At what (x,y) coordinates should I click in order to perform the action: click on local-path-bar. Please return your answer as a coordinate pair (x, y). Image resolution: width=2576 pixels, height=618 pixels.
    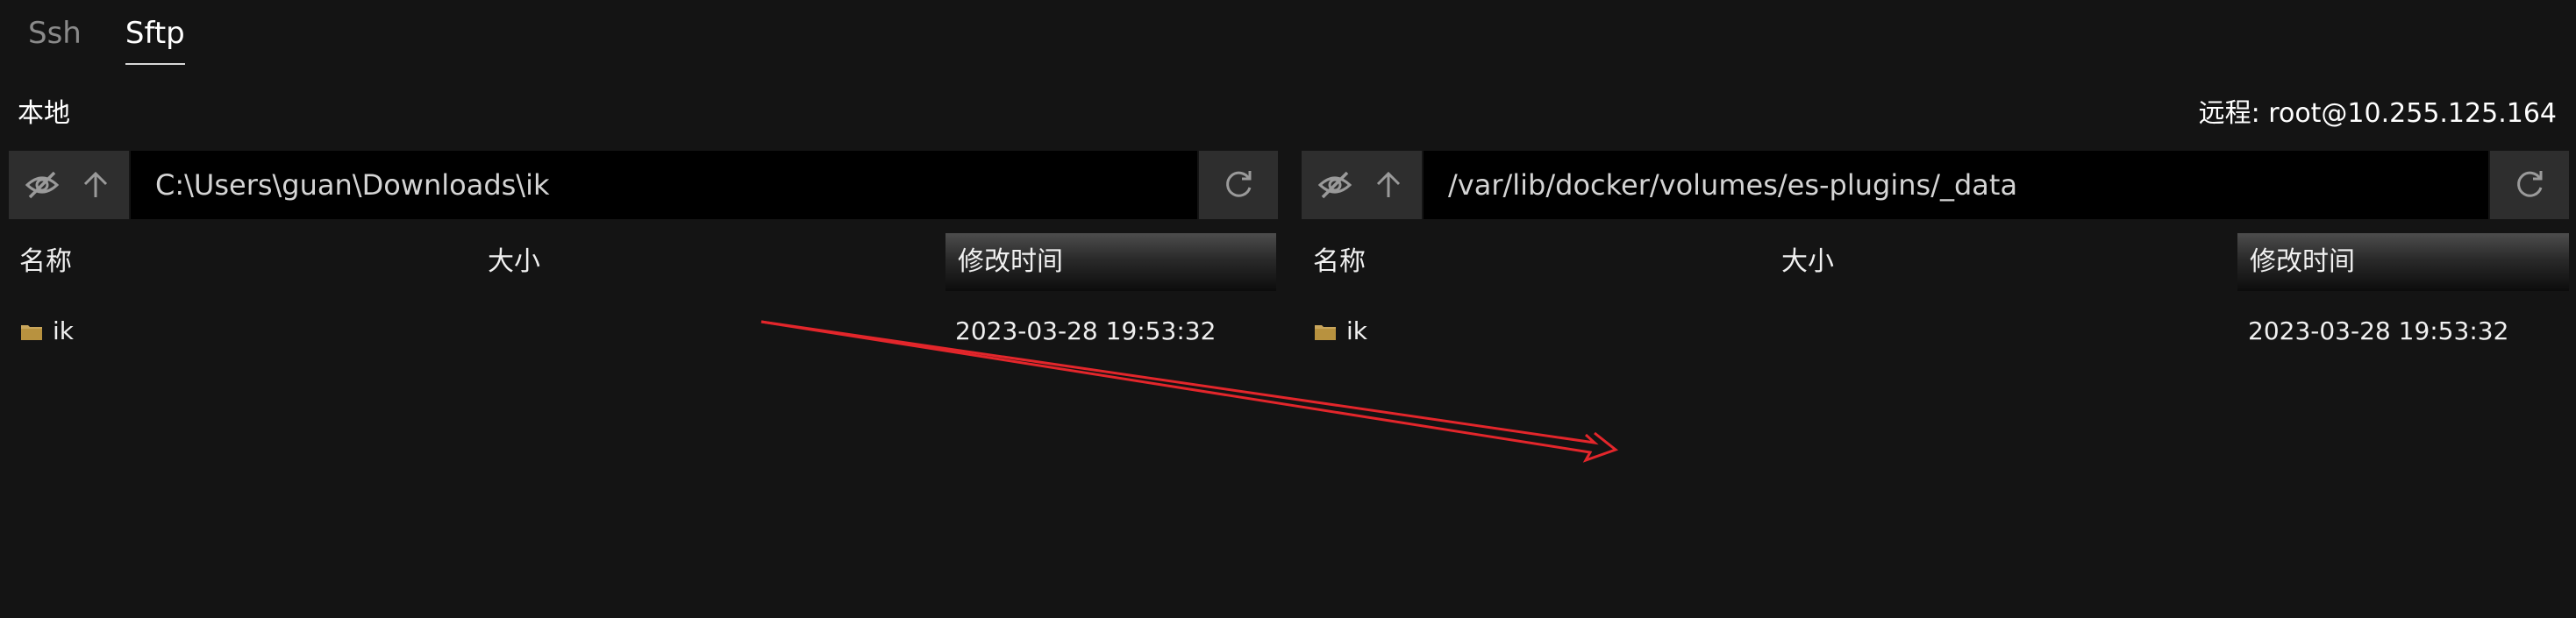
    Looking at the image, I should click on (644, 185).